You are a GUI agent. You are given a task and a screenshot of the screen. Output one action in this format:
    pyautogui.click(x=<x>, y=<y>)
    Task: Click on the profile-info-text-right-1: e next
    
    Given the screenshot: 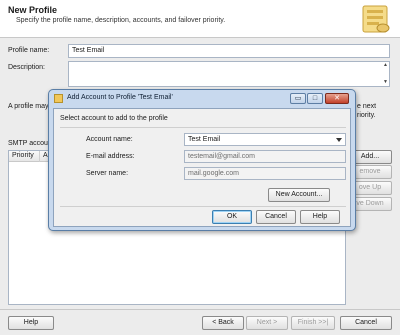 What is the action you would take?
    pyautogui.click(x=367, y=106)
    